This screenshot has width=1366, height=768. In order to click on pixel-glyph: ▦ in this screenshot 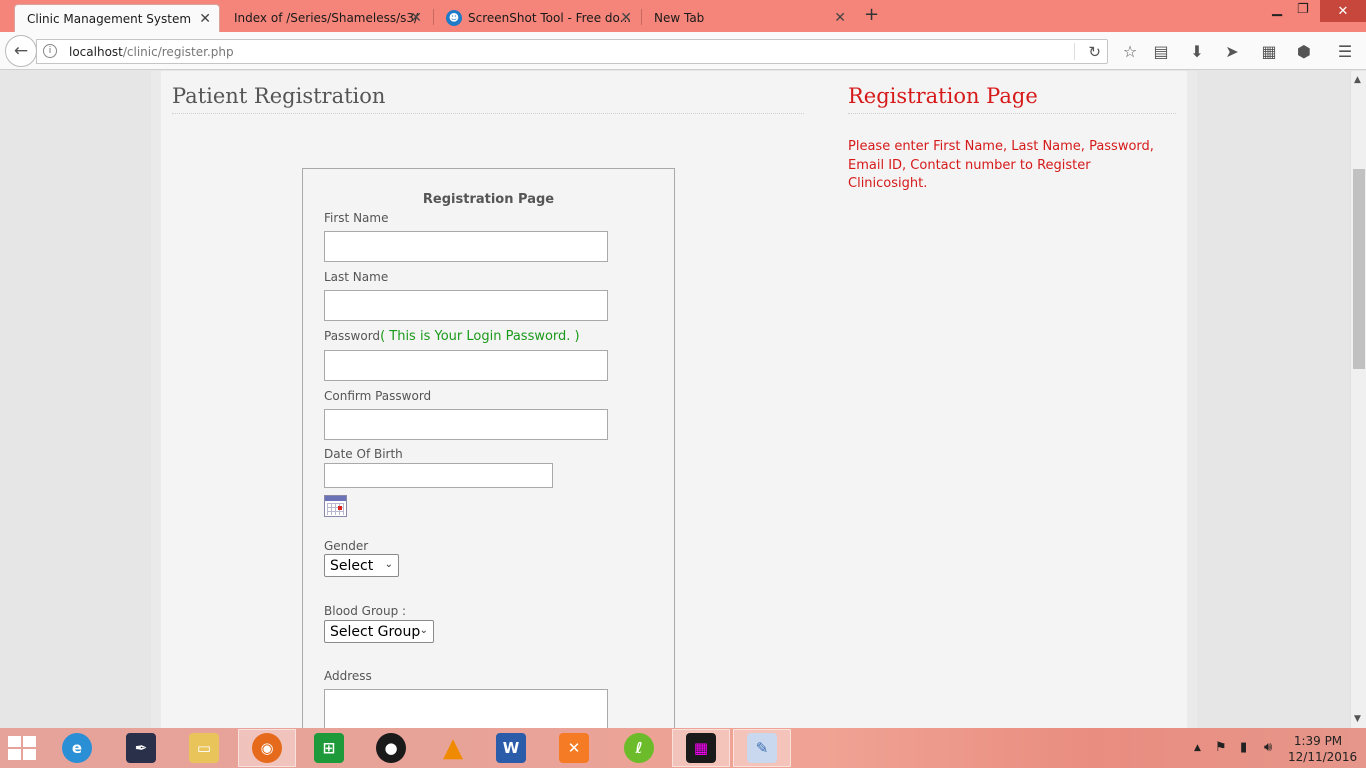, I will do `click(701, 748)`.